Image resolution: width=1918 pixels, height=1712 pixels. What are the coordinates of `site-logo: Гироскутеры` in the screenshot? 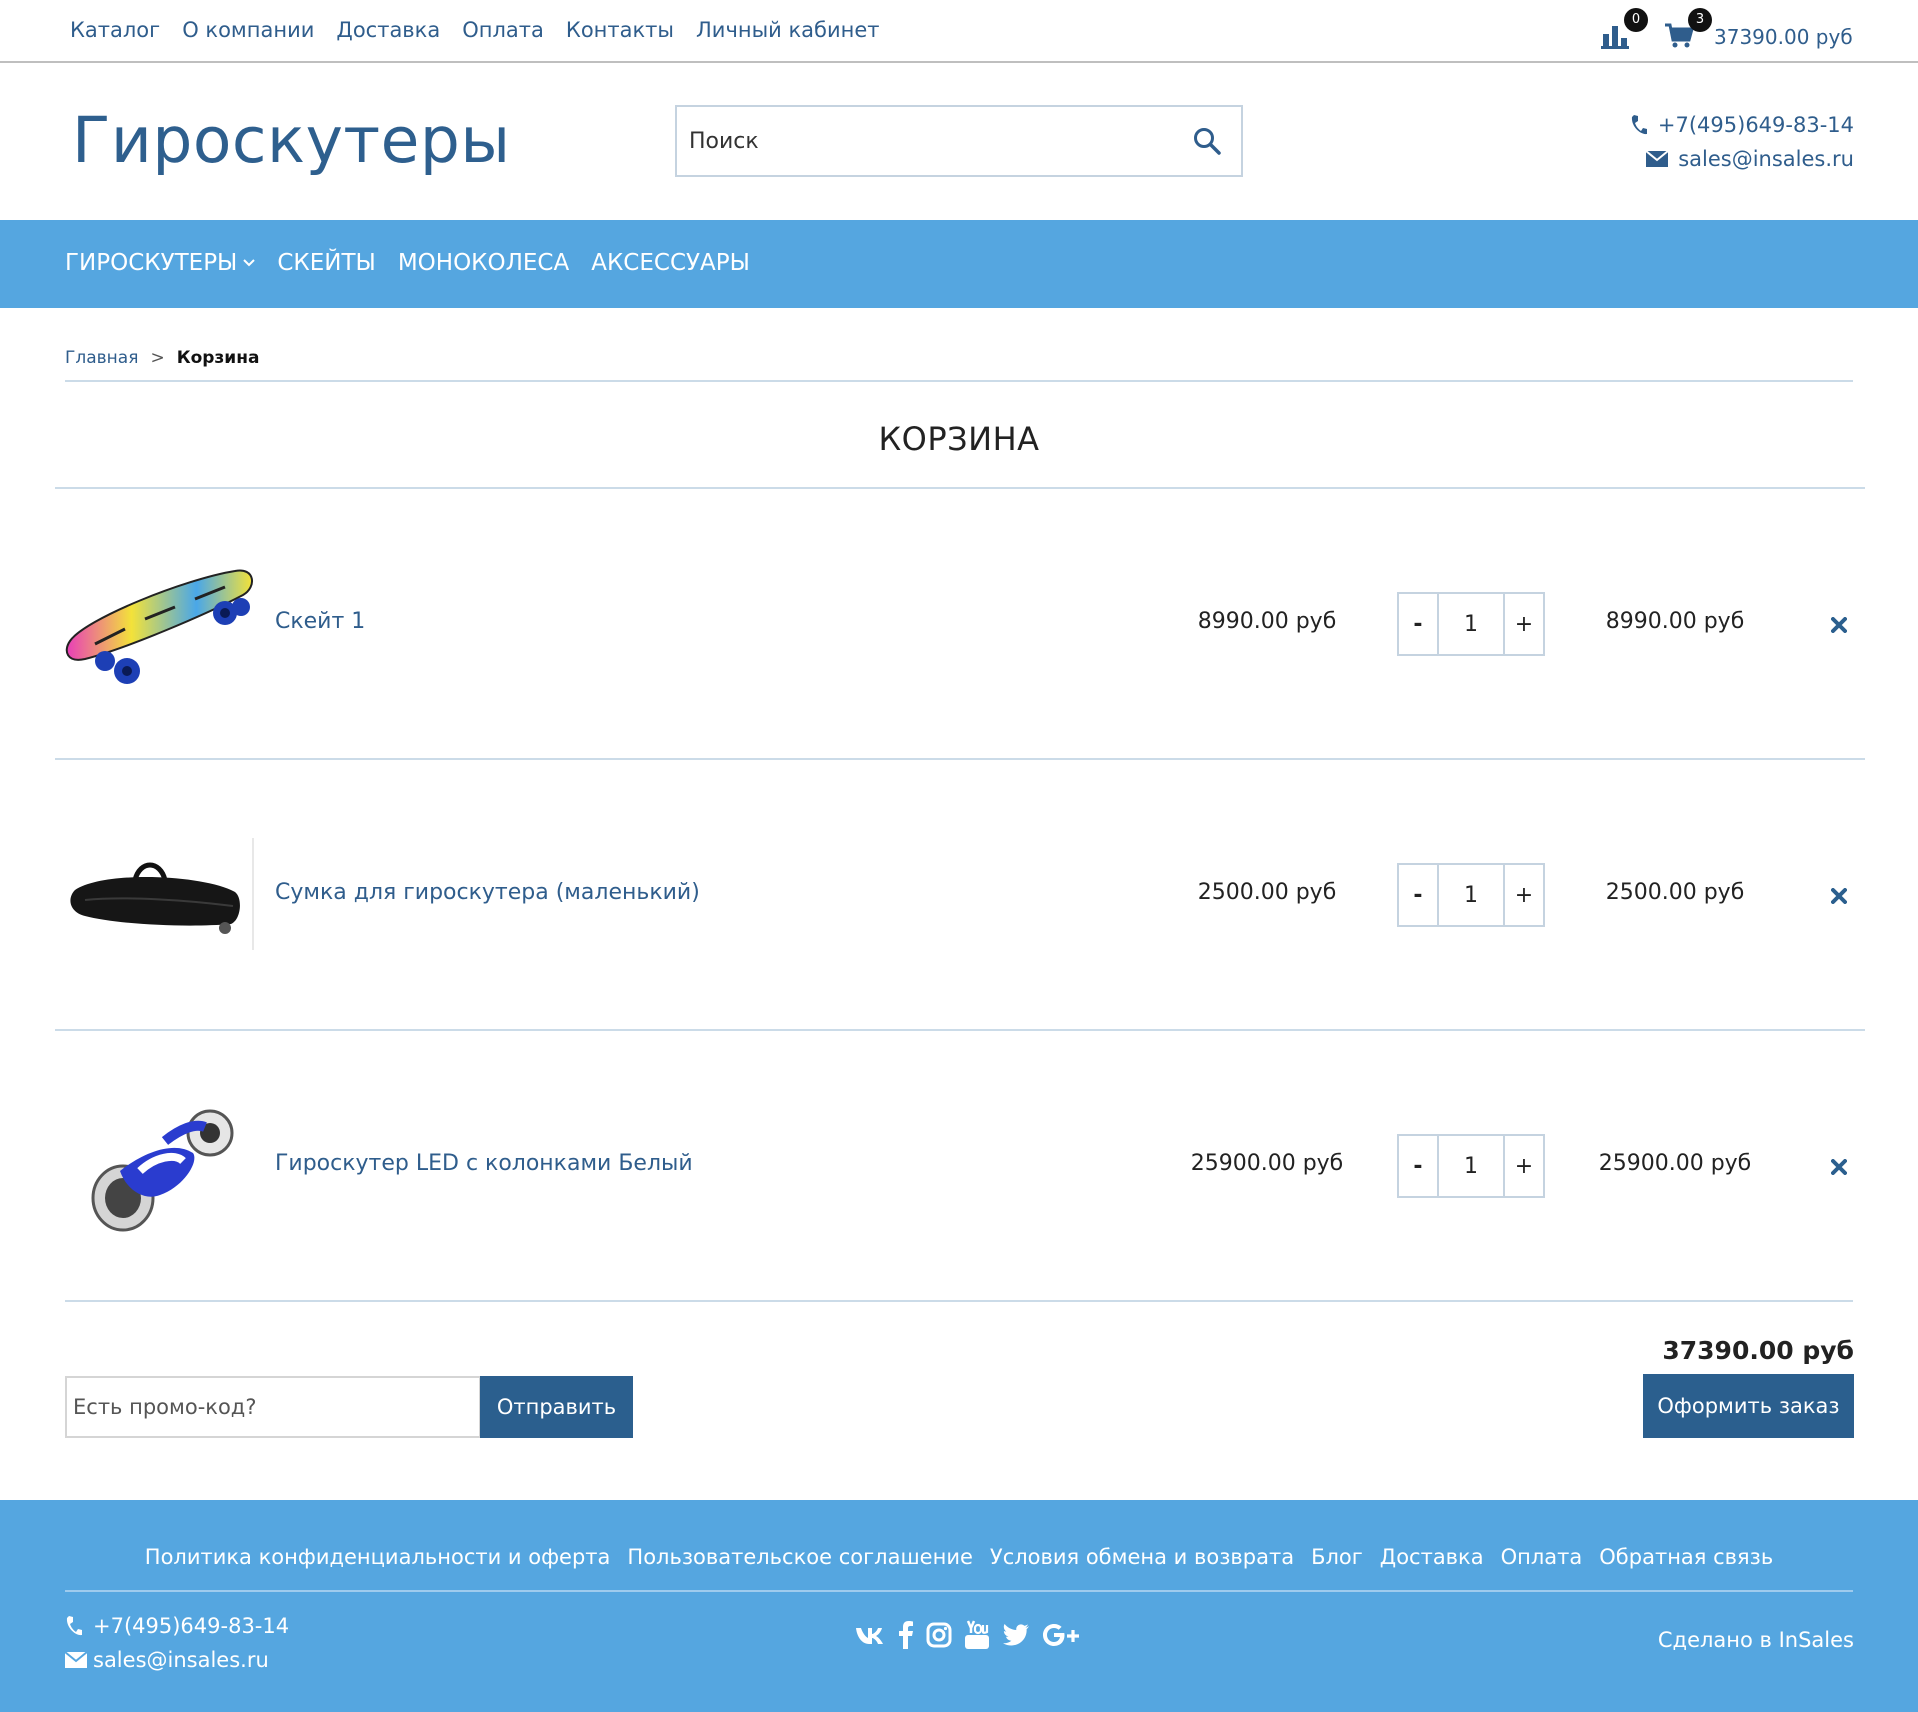 It's located at (291, 140).